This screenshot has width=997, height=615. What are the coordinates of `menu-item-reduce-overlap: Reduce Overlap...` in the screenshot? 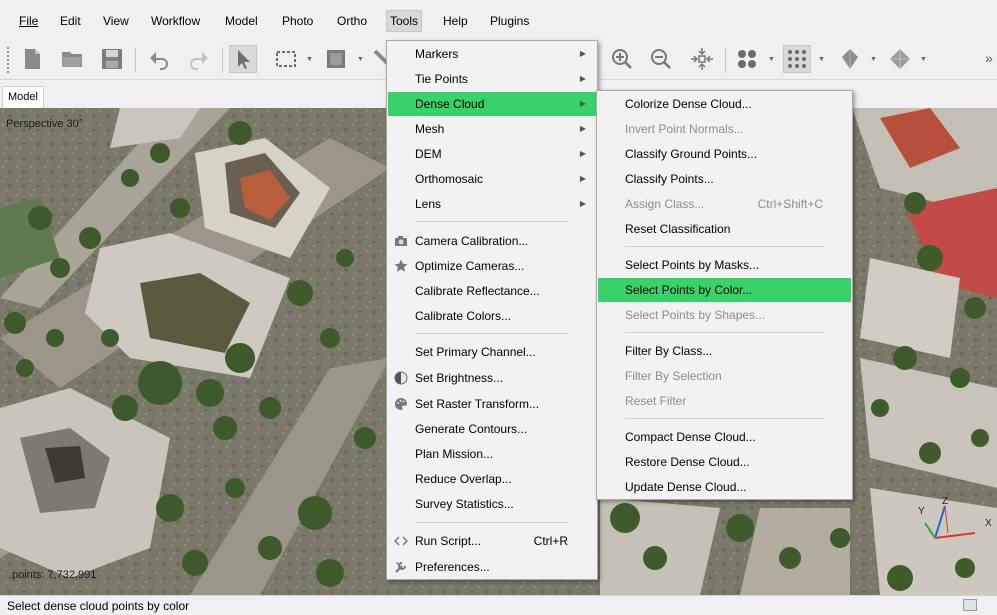 It's located at (492, 479).